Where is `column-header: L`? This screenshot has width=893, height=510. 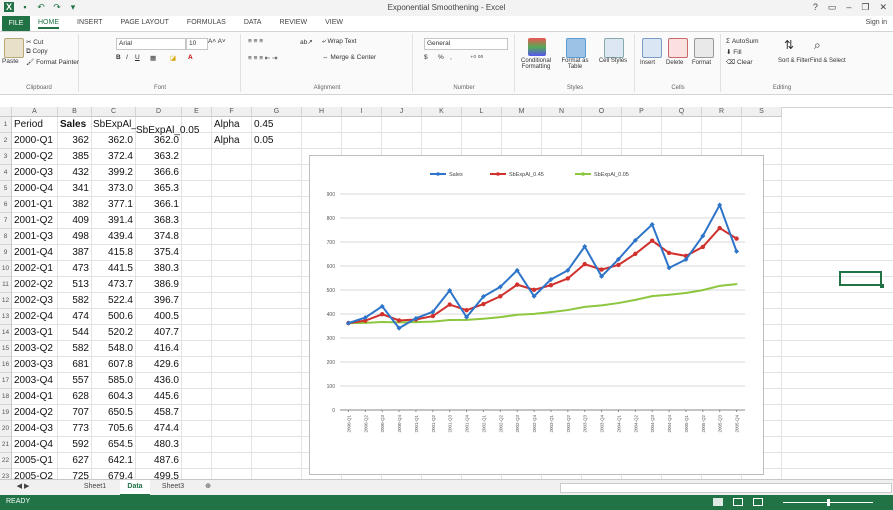 column-header: L is located at coordinates (482, 112).